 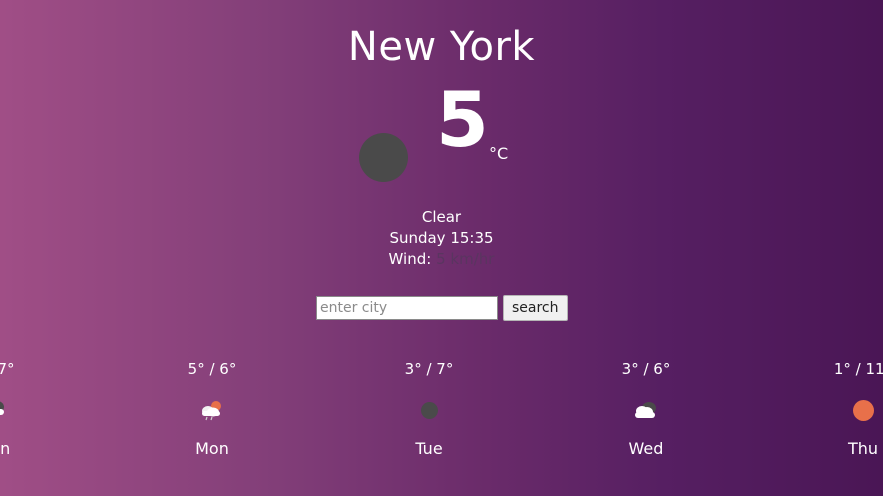 What do you see at coordinates (646, 448) in the screenshot?
I see `forecast-day-name: Wed` at bounding box center [646, 448].